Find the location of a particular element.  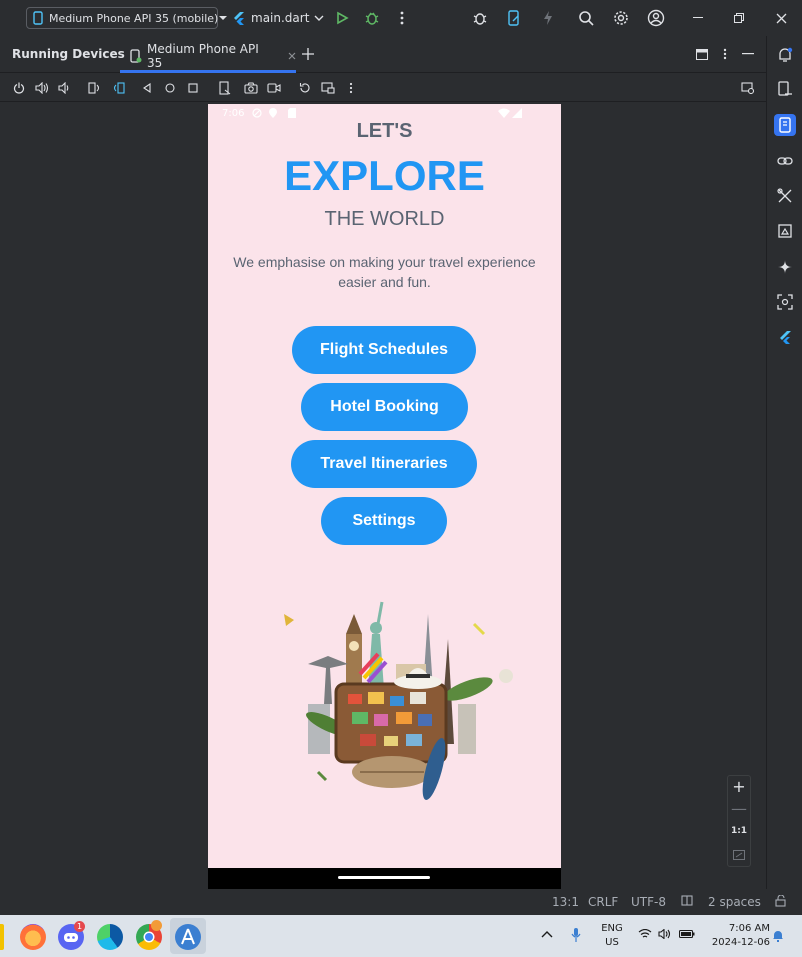

flutter-inspector-icon is located at coordinates (785, 337).